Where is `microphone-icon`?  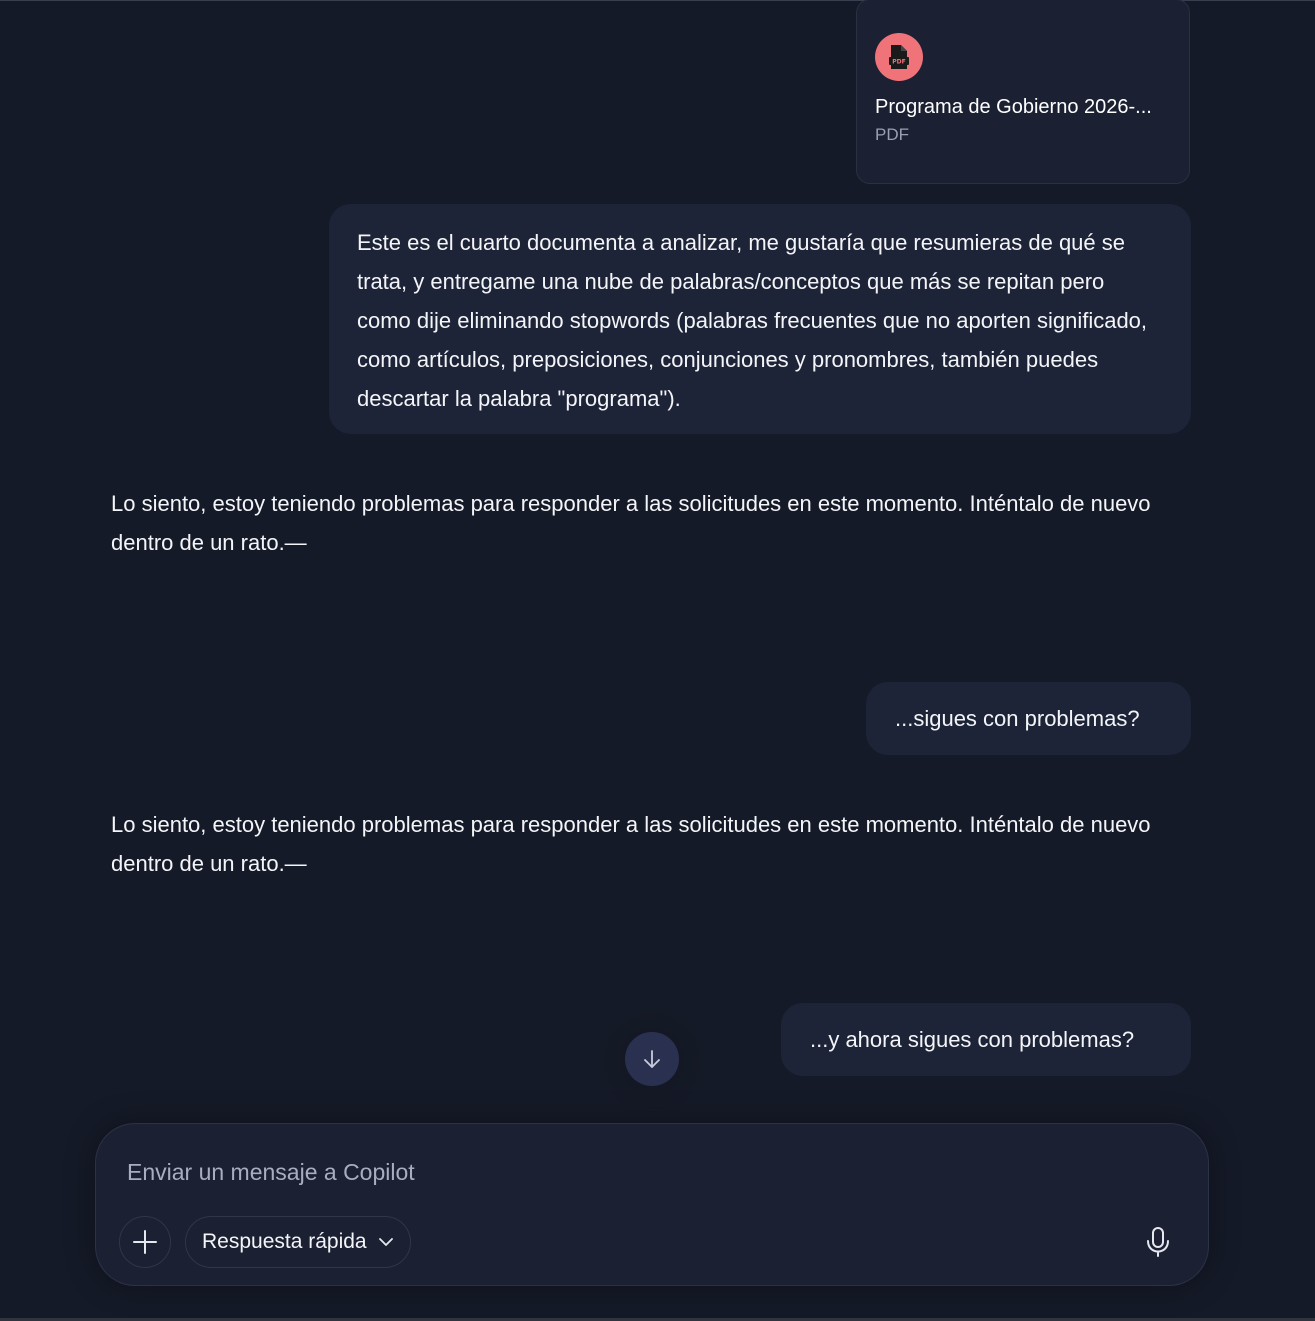 microphone-icon is located at coordinates (1158, 1242).